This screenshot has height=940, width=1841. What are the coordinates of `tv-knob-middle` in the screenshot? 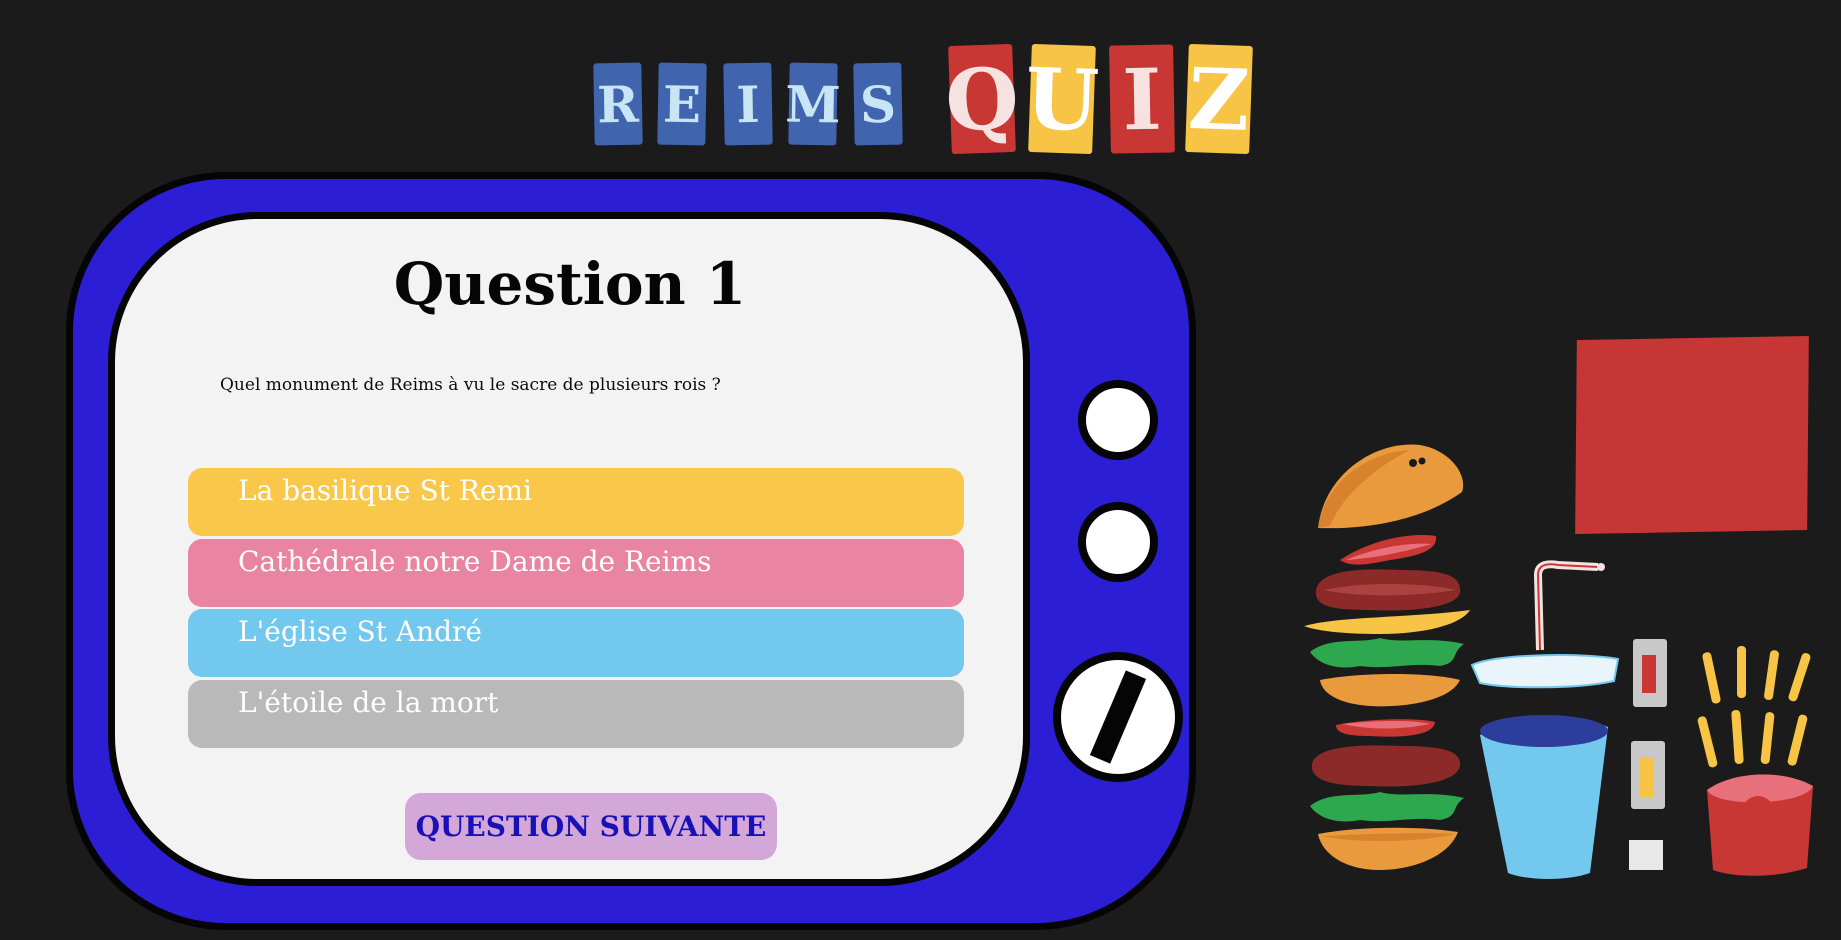 It's located at (1118, 542).